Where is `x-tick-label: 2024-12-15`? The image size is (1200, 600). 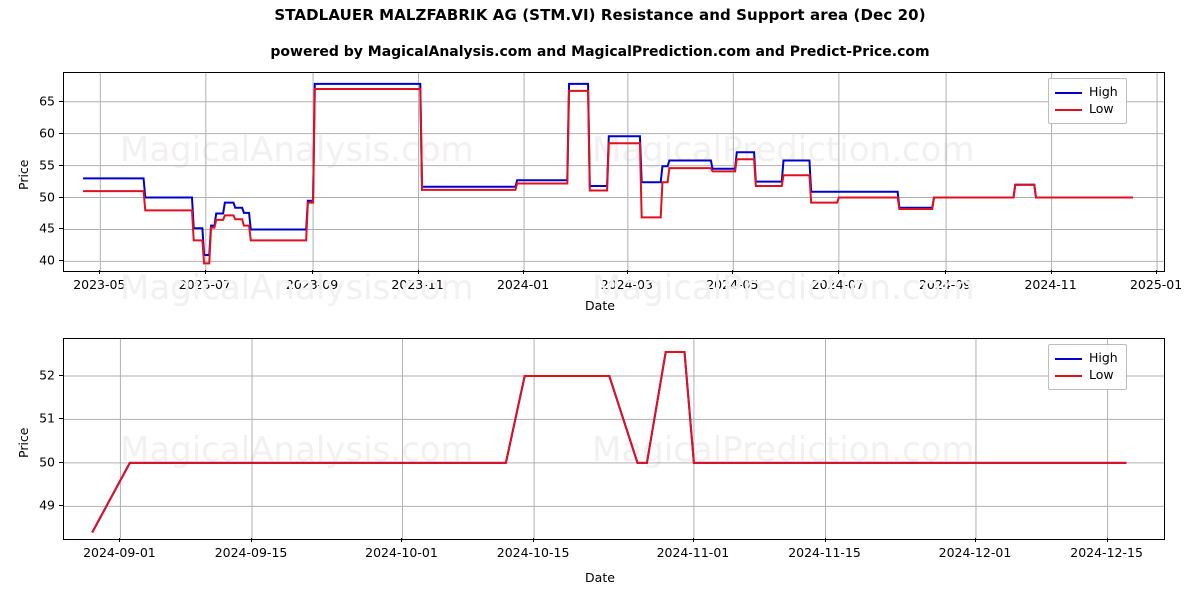 x-tick-label: 2024-12-15 is located at coordinates (1106, 552).